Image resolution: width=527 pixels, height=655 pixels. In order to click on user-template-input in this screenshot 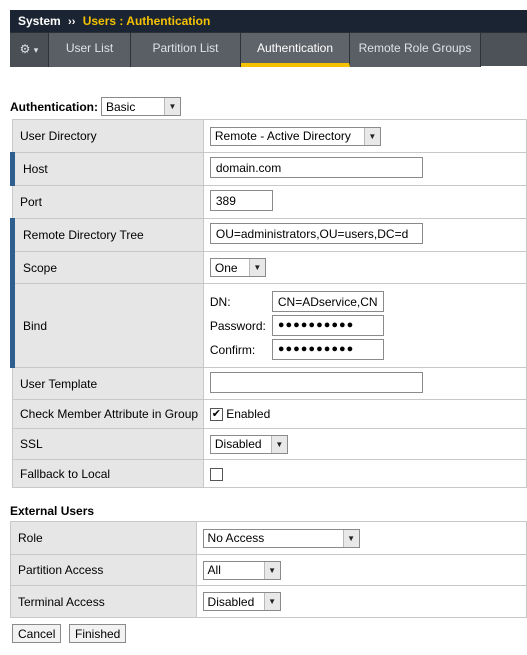, I will do `click(316, 382)`.